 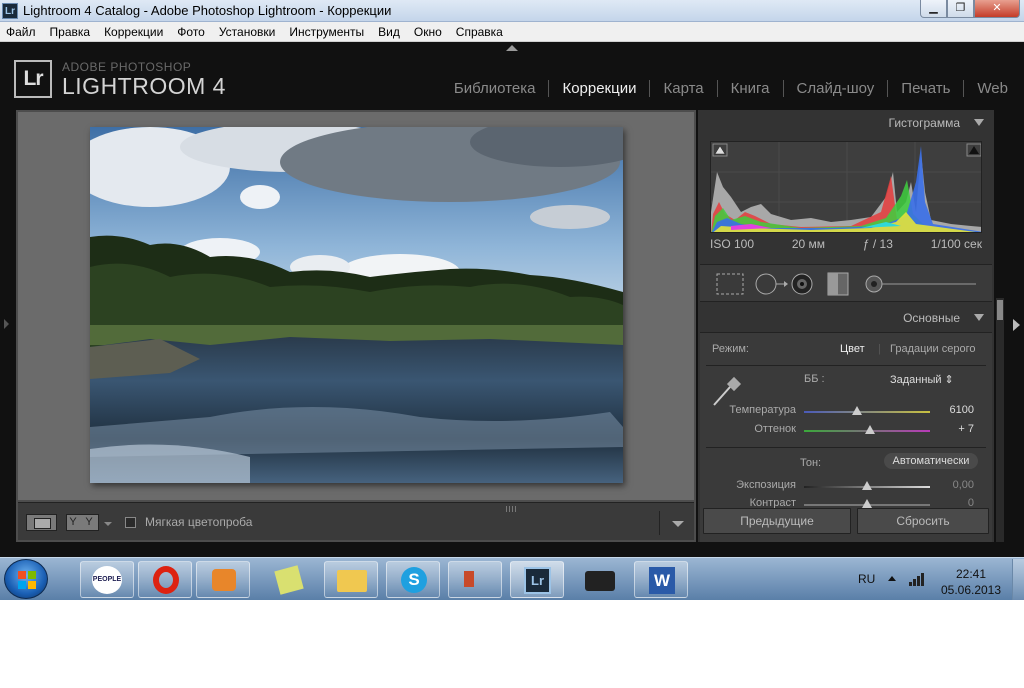 I want to click on red-eye-icon, so click(x=802, y=284).